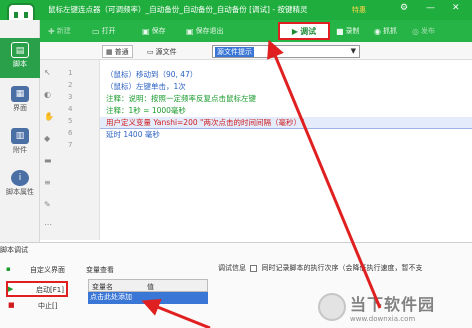  What do you see at coordinates (59, 31) in the screenshot?
I see `new-button: ✚ 新建` at bounding box center [59, 31].